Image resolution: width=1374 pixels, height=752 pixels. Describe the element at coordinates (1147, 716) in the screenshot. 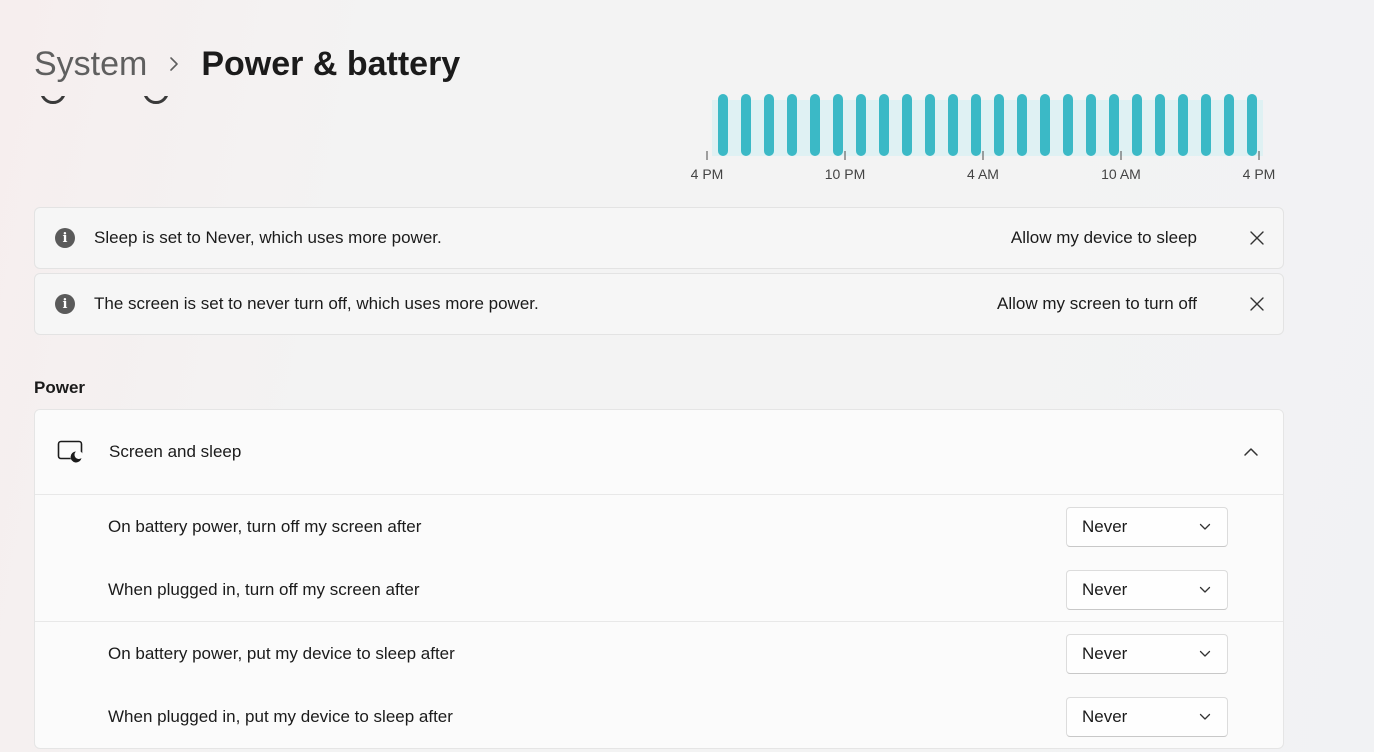

I see `plugged-sleep-dropdown: Never` at that location.